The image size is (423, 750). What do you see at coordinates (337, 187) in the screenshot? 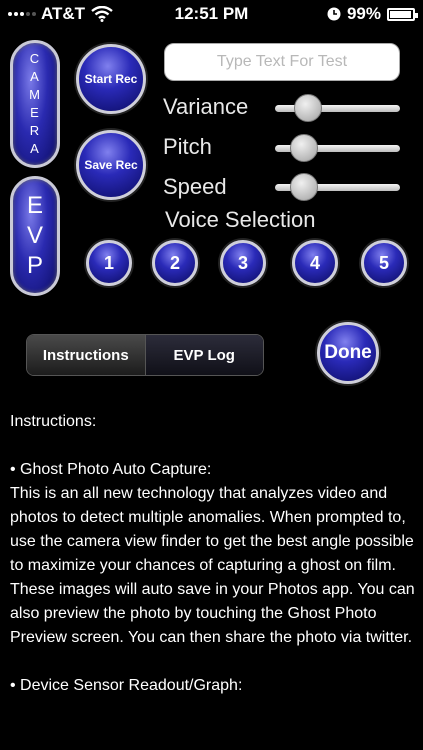
I see `speed-slider` at bounding box center [337, 187].